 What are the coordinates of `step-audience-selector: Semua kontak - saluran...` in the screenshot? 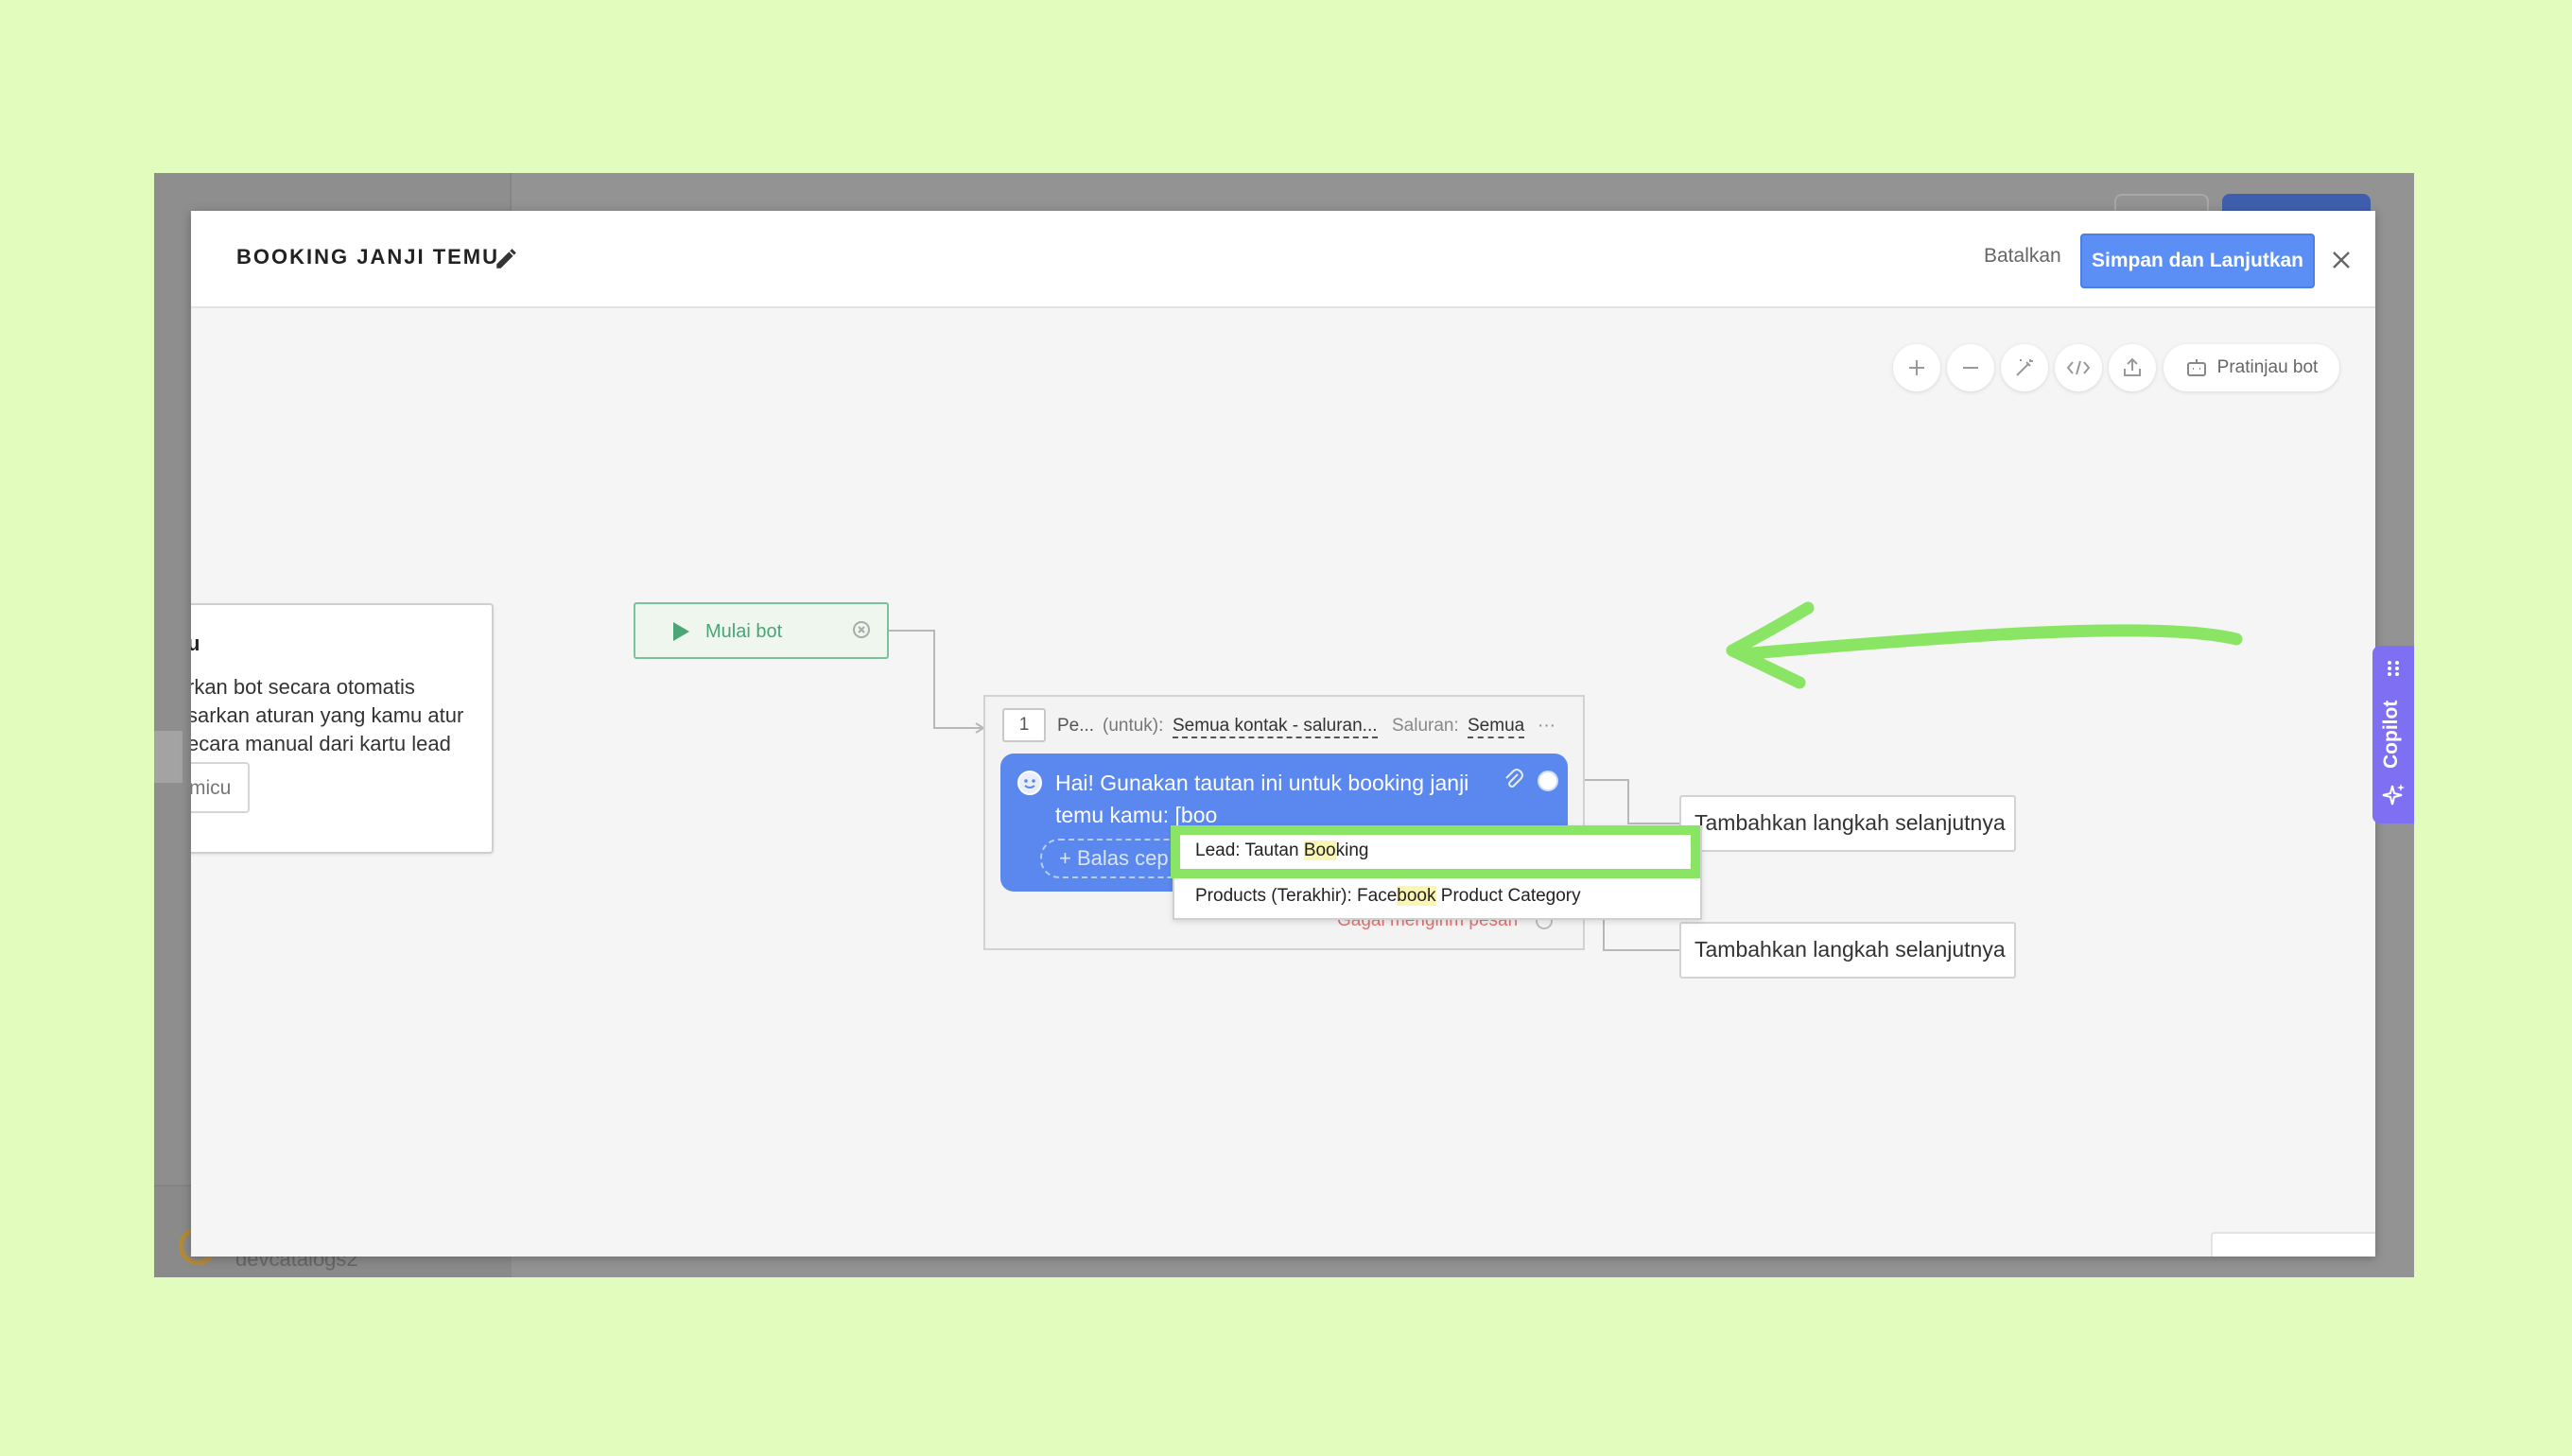 It's located at (1275, 727).